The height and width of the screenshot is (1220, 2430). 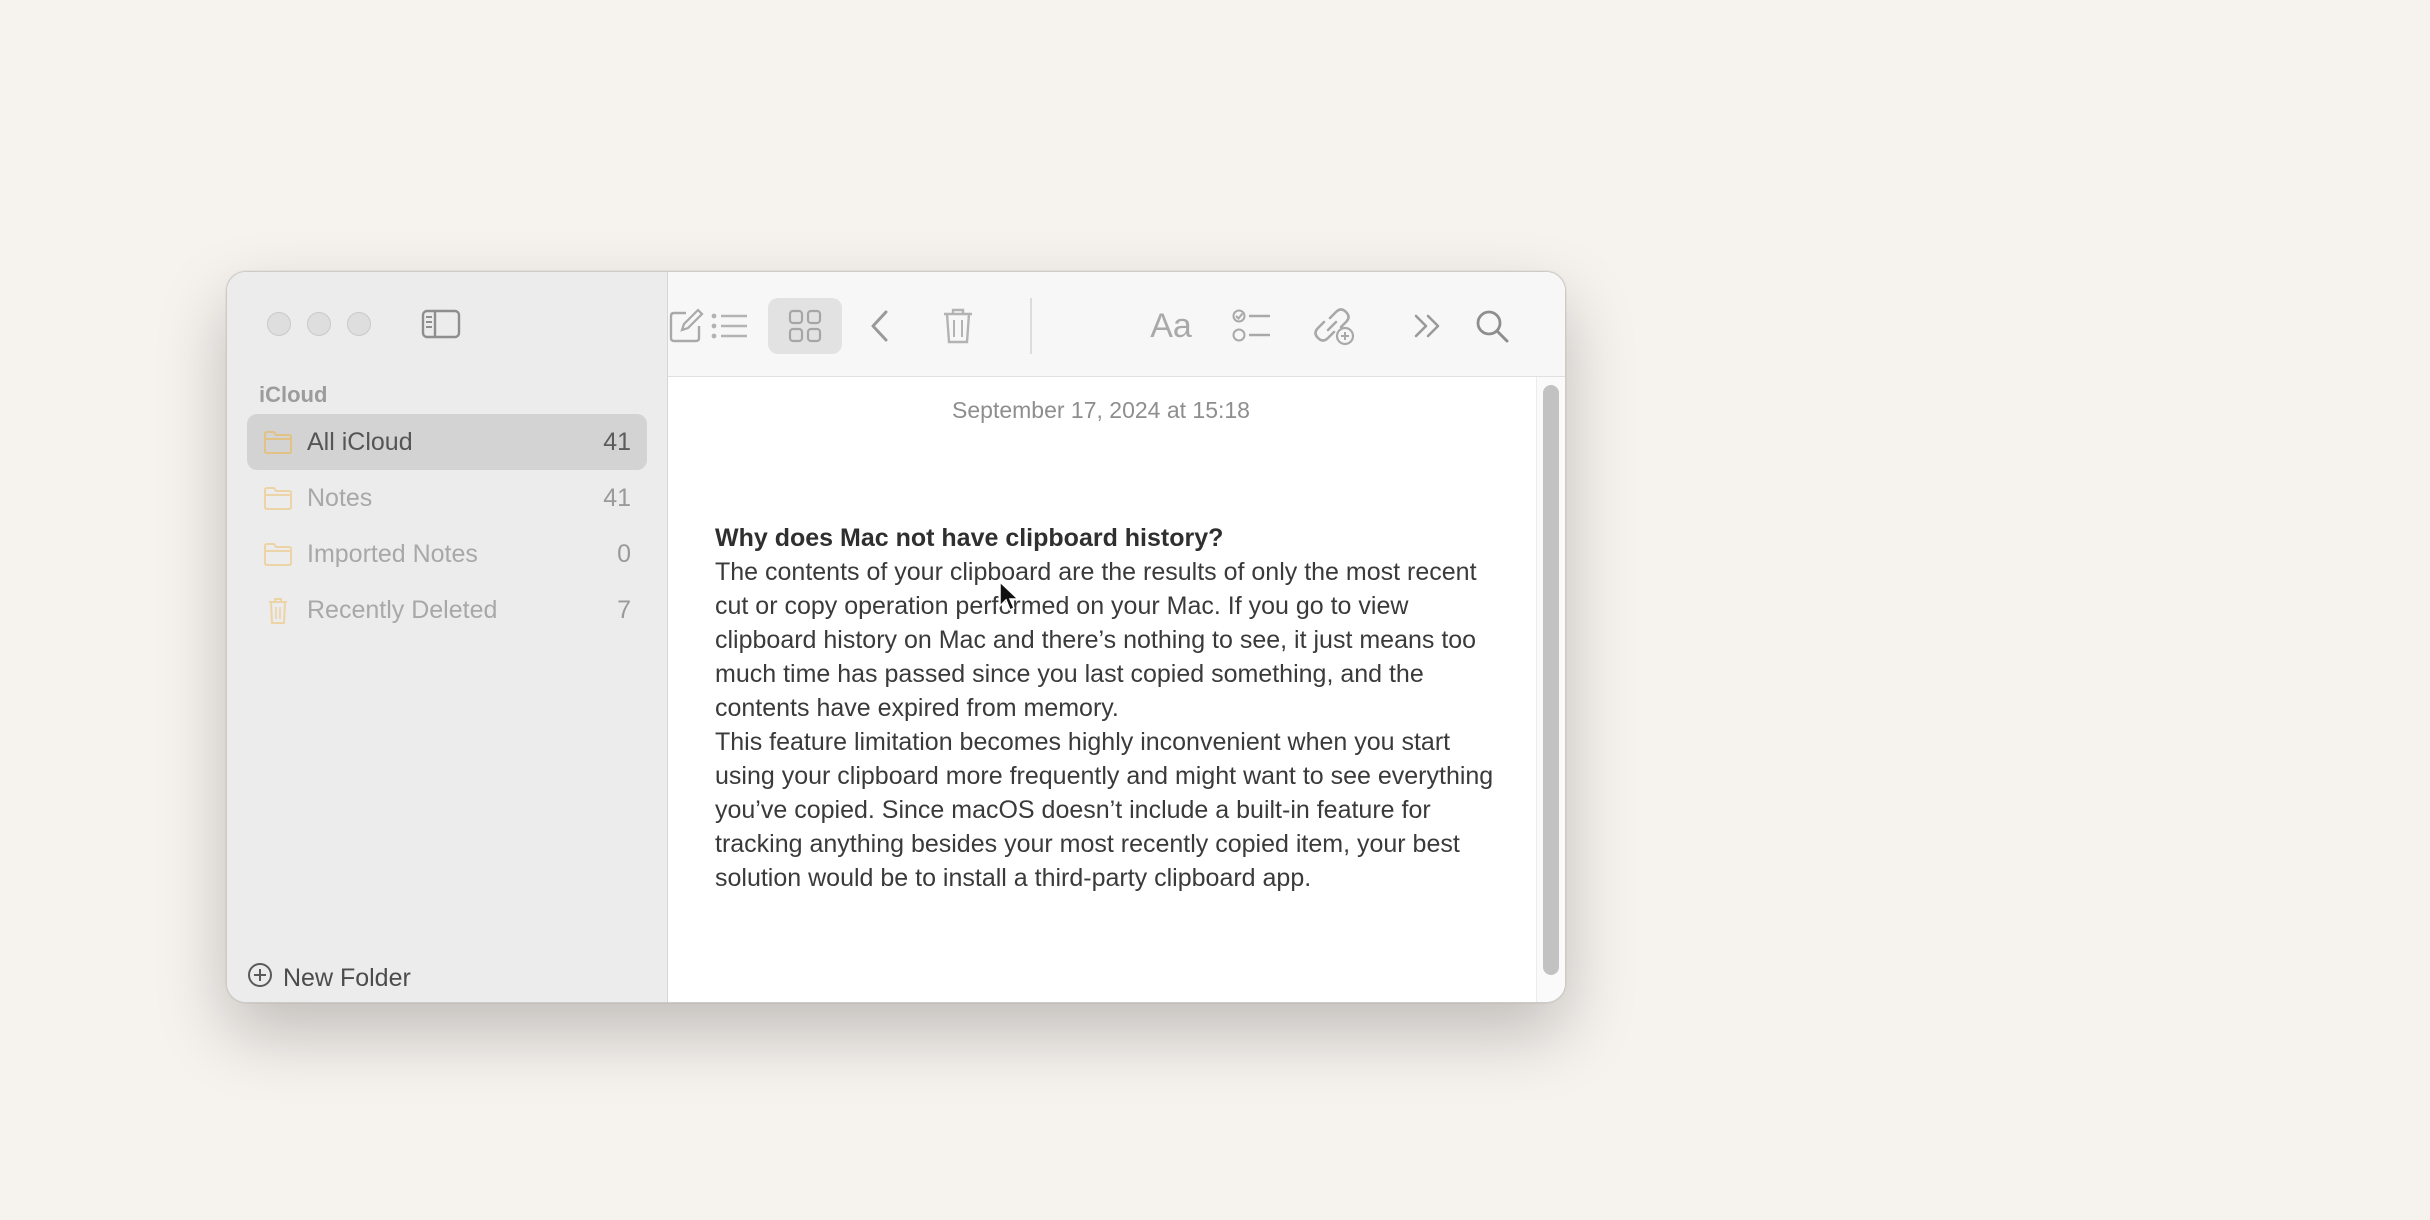 I want to click on folder-name: Notes, so click(x=340, y=498).